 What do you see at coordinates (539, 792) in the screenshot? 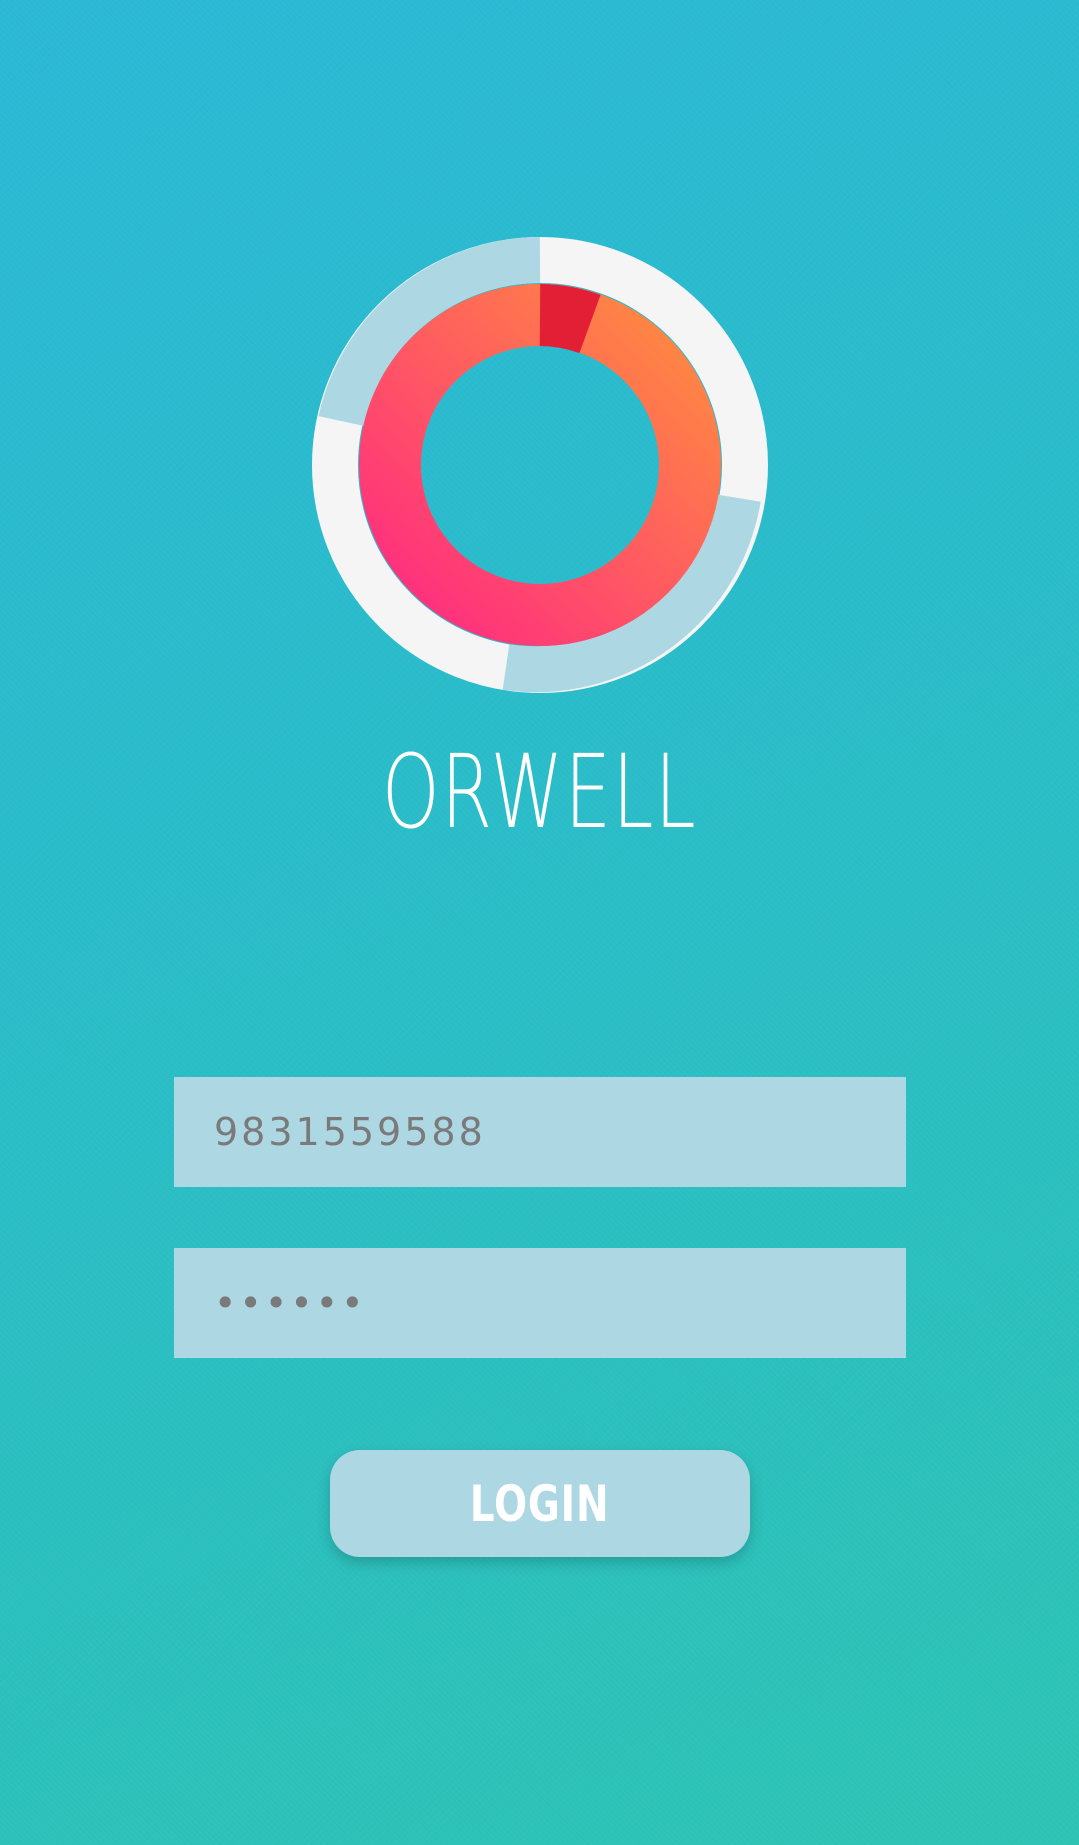
I see `app-title: ORWELL` at bounding box center [539, 792].